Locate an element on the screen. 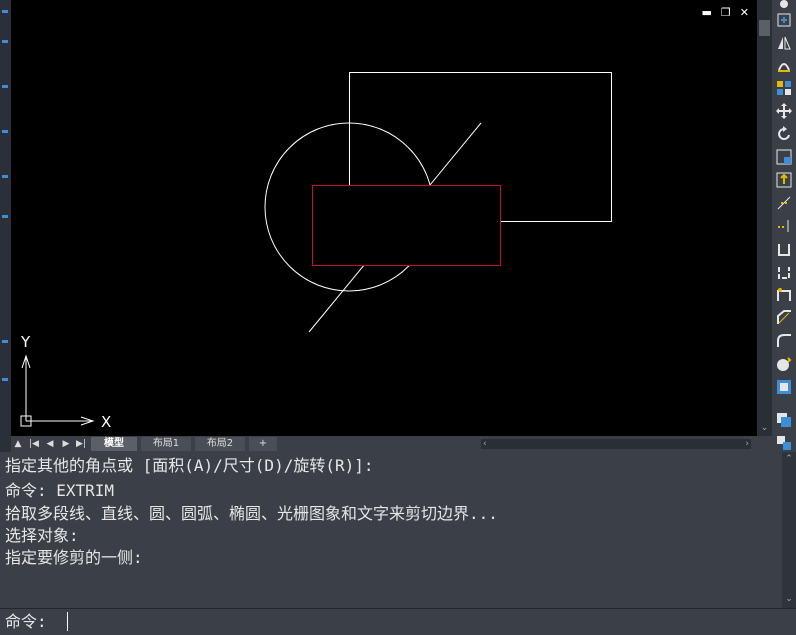 This screenshot has width=796, height=635. scroll-thumb is located at coordinates (764, 28).